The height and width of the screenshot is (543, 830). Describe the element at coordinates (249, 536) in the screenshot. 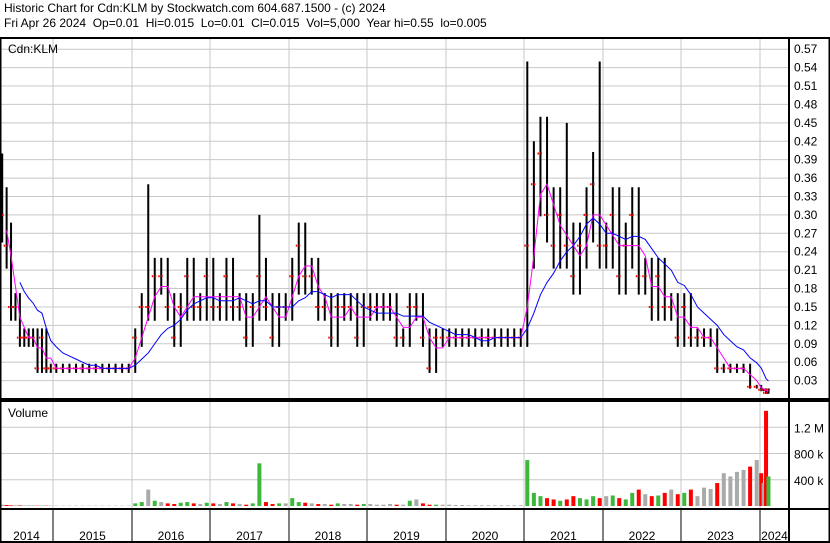

I see `year-label: 2017` at that location.